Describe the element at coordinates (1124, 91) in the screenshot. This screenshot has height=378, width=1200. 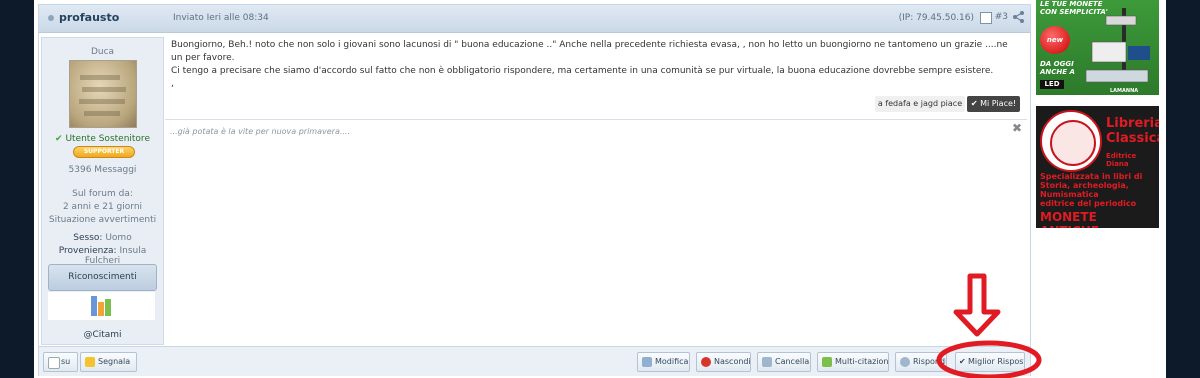
I see `brand-label: LAMANNA` at that location.